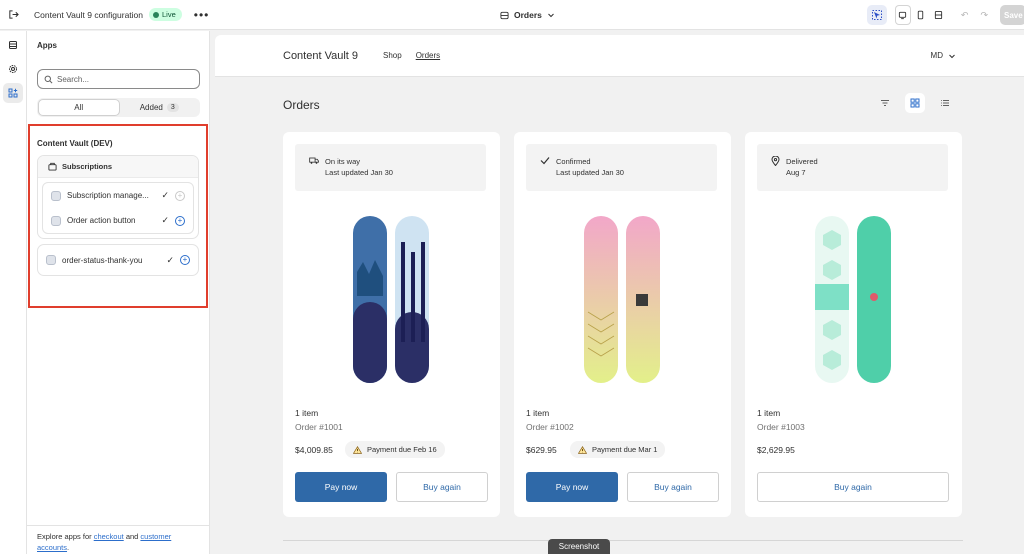  What do you see at coordinates (13, 292) in the screenshot?
I see `icon-rail` at bounding box center [13, 292].